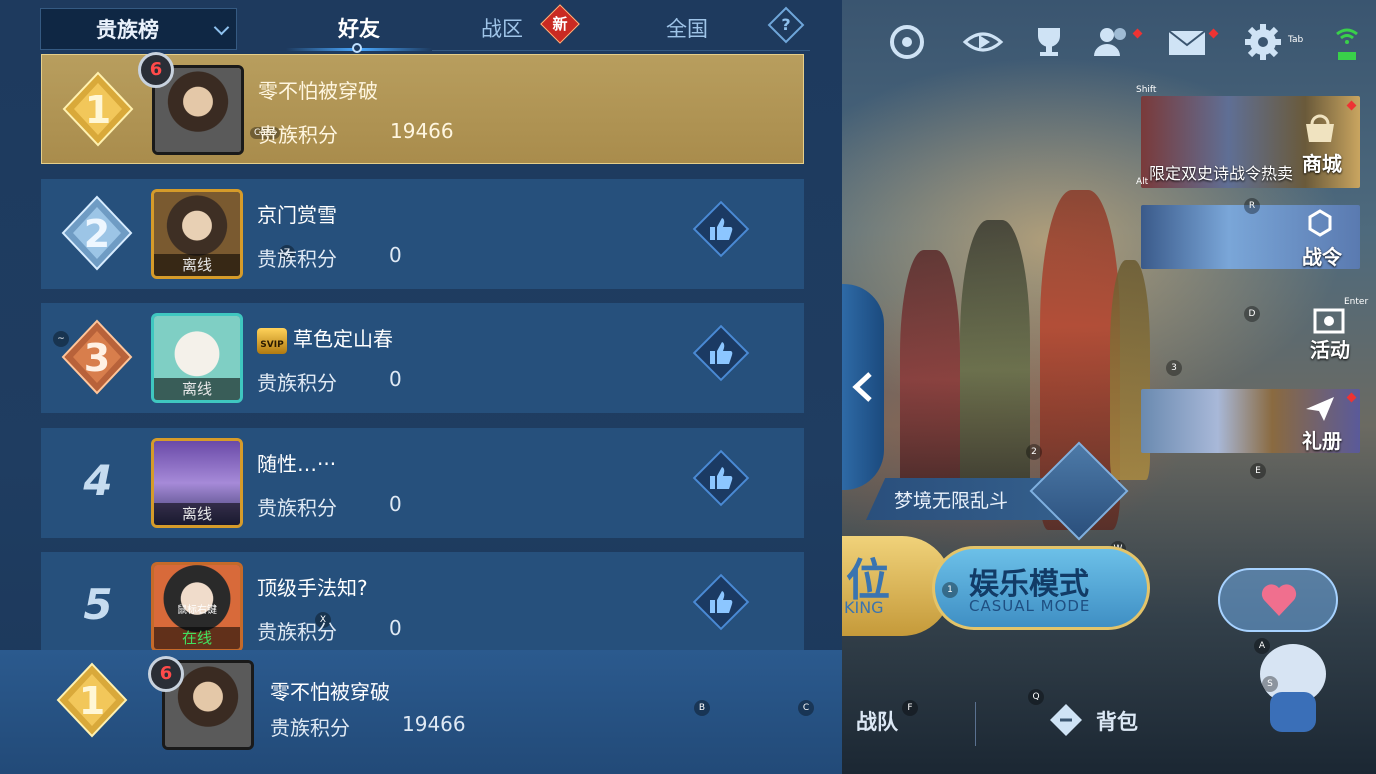 The image size is (1376, 774). What do you see at coordinates (1262, 646) in the screenshot?
I see `key-hint-a: A` at bounding box center [1262, 646].